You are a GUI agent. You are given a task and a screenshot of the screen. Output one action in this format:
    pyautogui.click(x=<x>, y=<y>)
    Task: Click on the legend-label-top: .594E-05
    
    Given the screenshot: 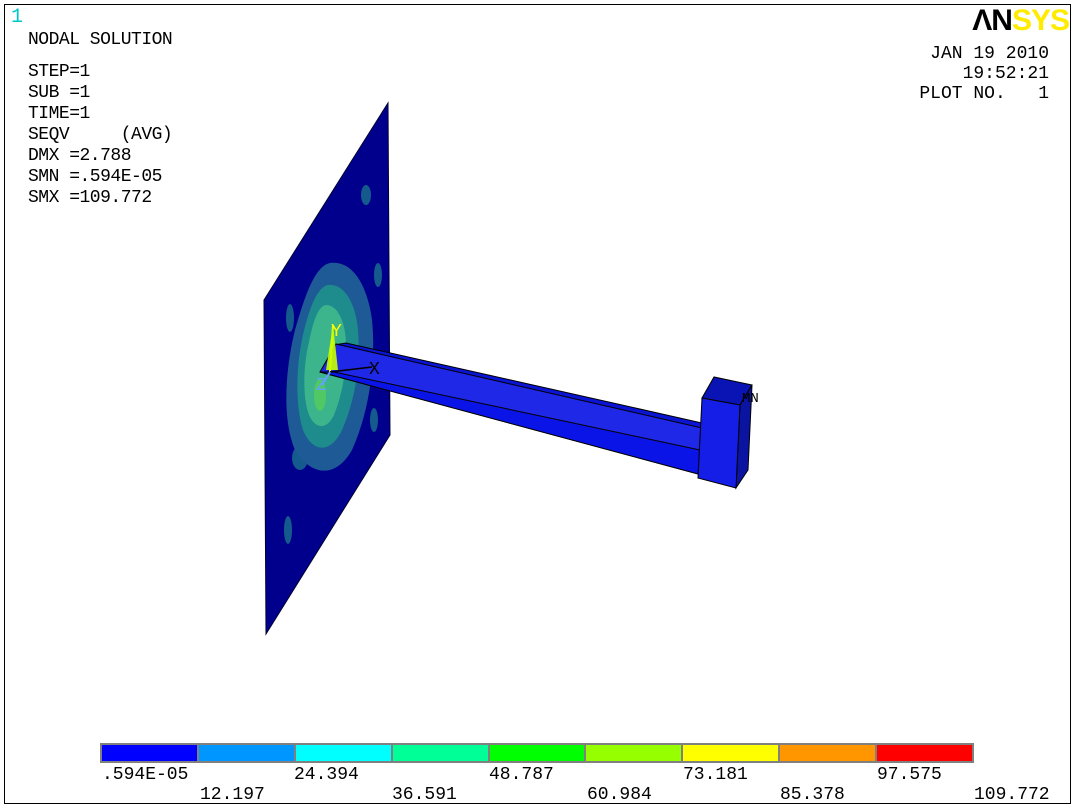 What is the action you would take?
    pyautogui.click(x=145, y=775)
    